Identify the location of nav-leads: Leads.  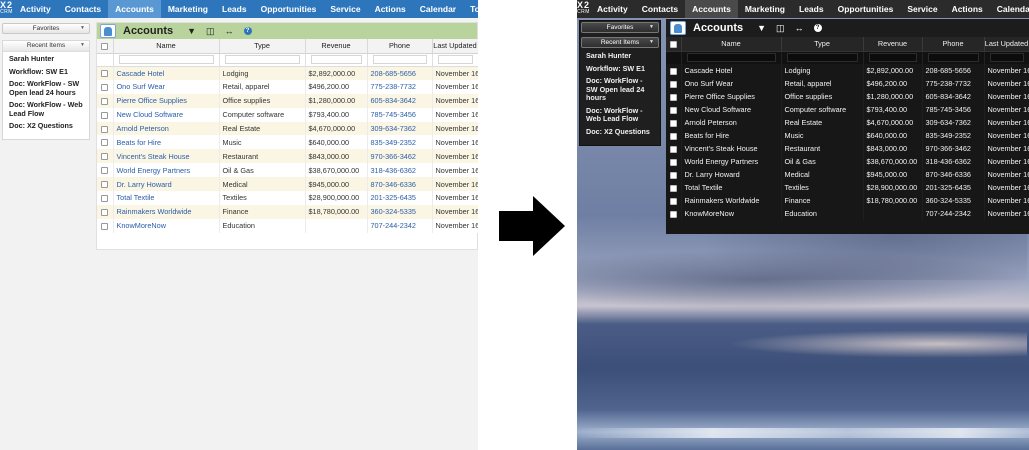
(811, 9).